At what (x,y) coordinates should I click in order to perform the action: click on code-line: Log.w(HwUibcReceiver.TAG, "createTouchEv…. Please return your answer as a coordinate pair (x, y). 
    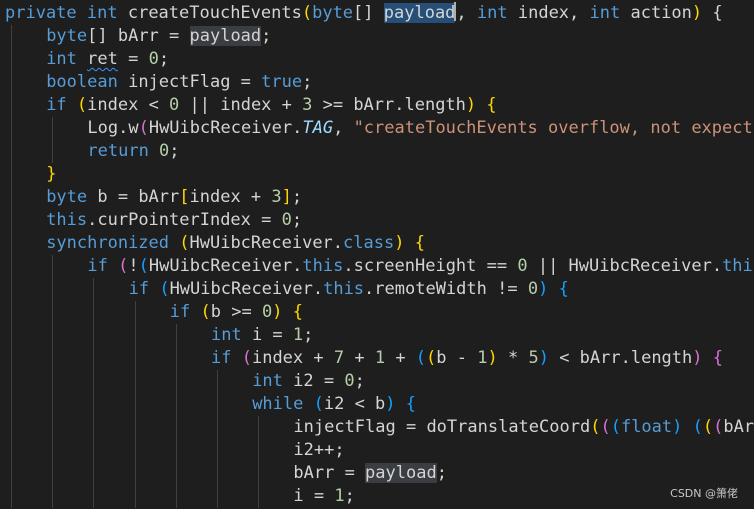
    Looking at the image, I should click on (377, 128).